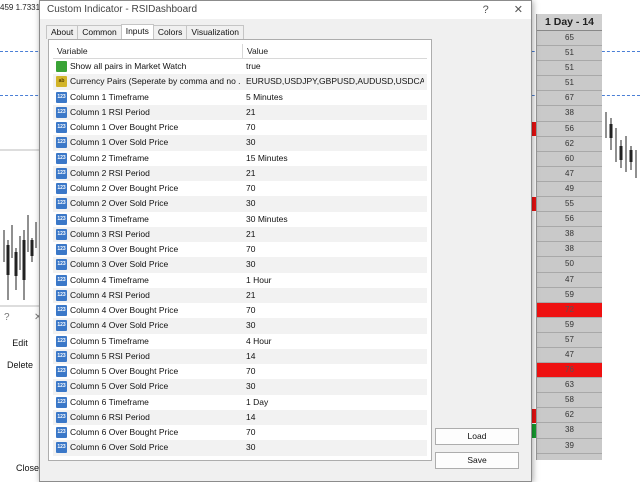 Image resolution: width=640 pixels, height=482 pixels. Describe the element at coordinates (569, 39) in the screenshot. I see `rsi-value-cell: 65` at that location.